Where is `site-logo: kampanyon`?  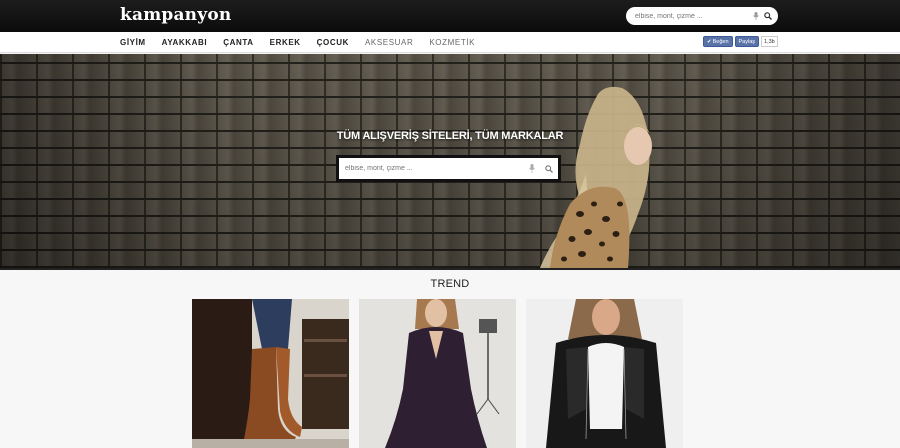
site-logo: kampanyon is located at coordinates (175, 15).